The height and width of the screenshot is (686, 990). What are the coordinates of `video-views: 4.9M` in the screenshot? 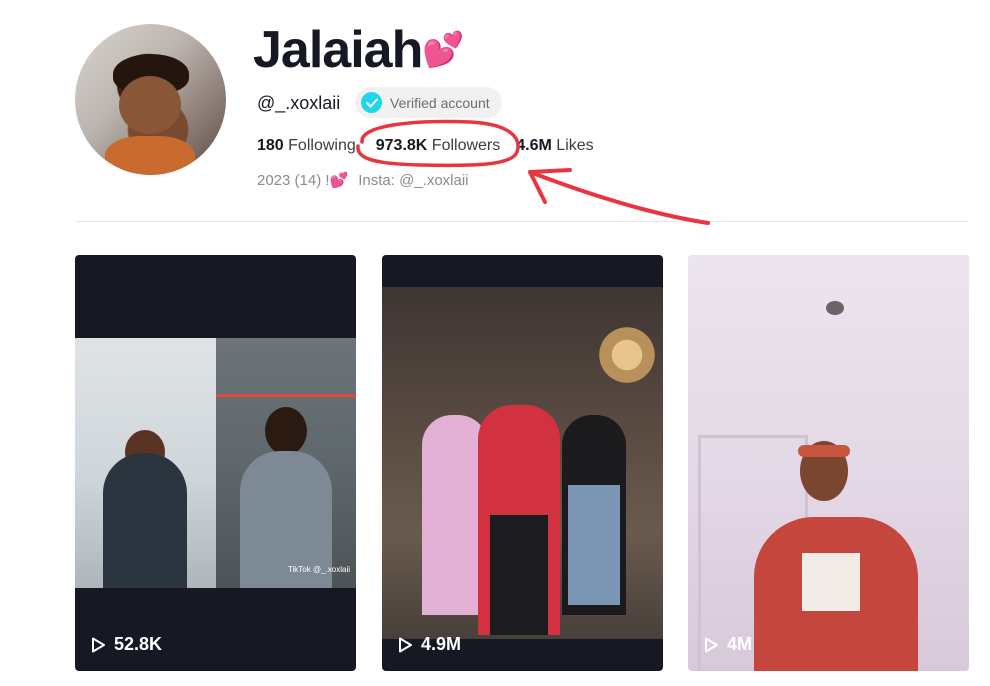 It's located at (429, 644).